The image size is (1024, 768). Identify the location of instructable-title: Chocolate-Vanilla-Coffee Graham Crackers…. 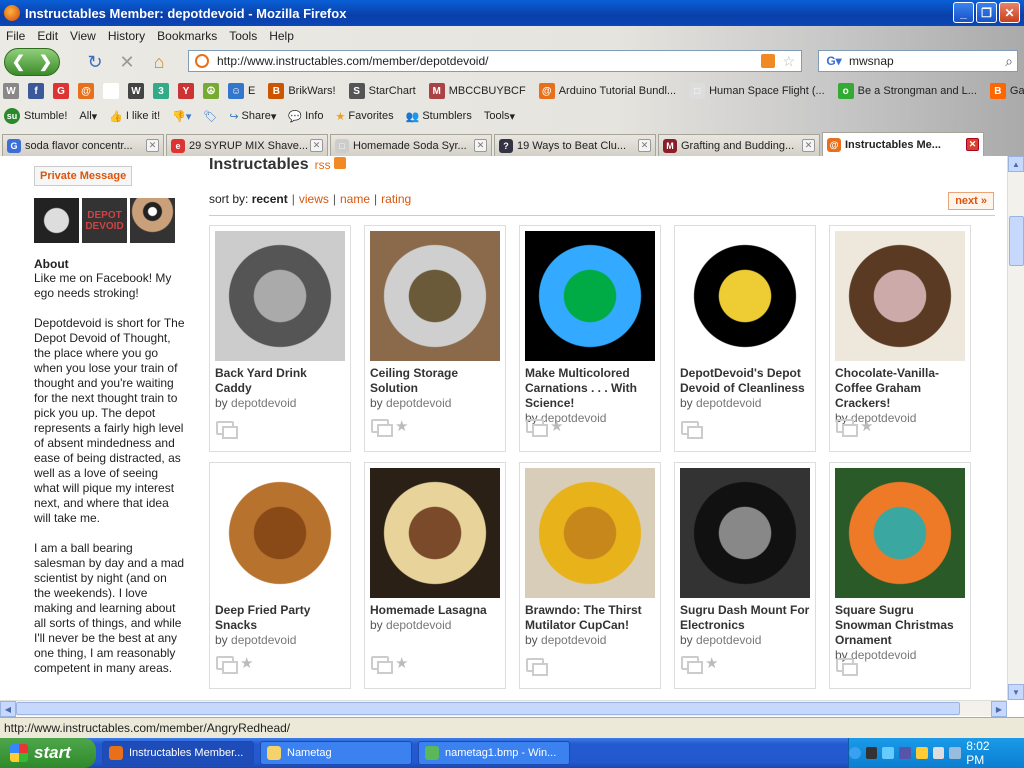
(900, 388).